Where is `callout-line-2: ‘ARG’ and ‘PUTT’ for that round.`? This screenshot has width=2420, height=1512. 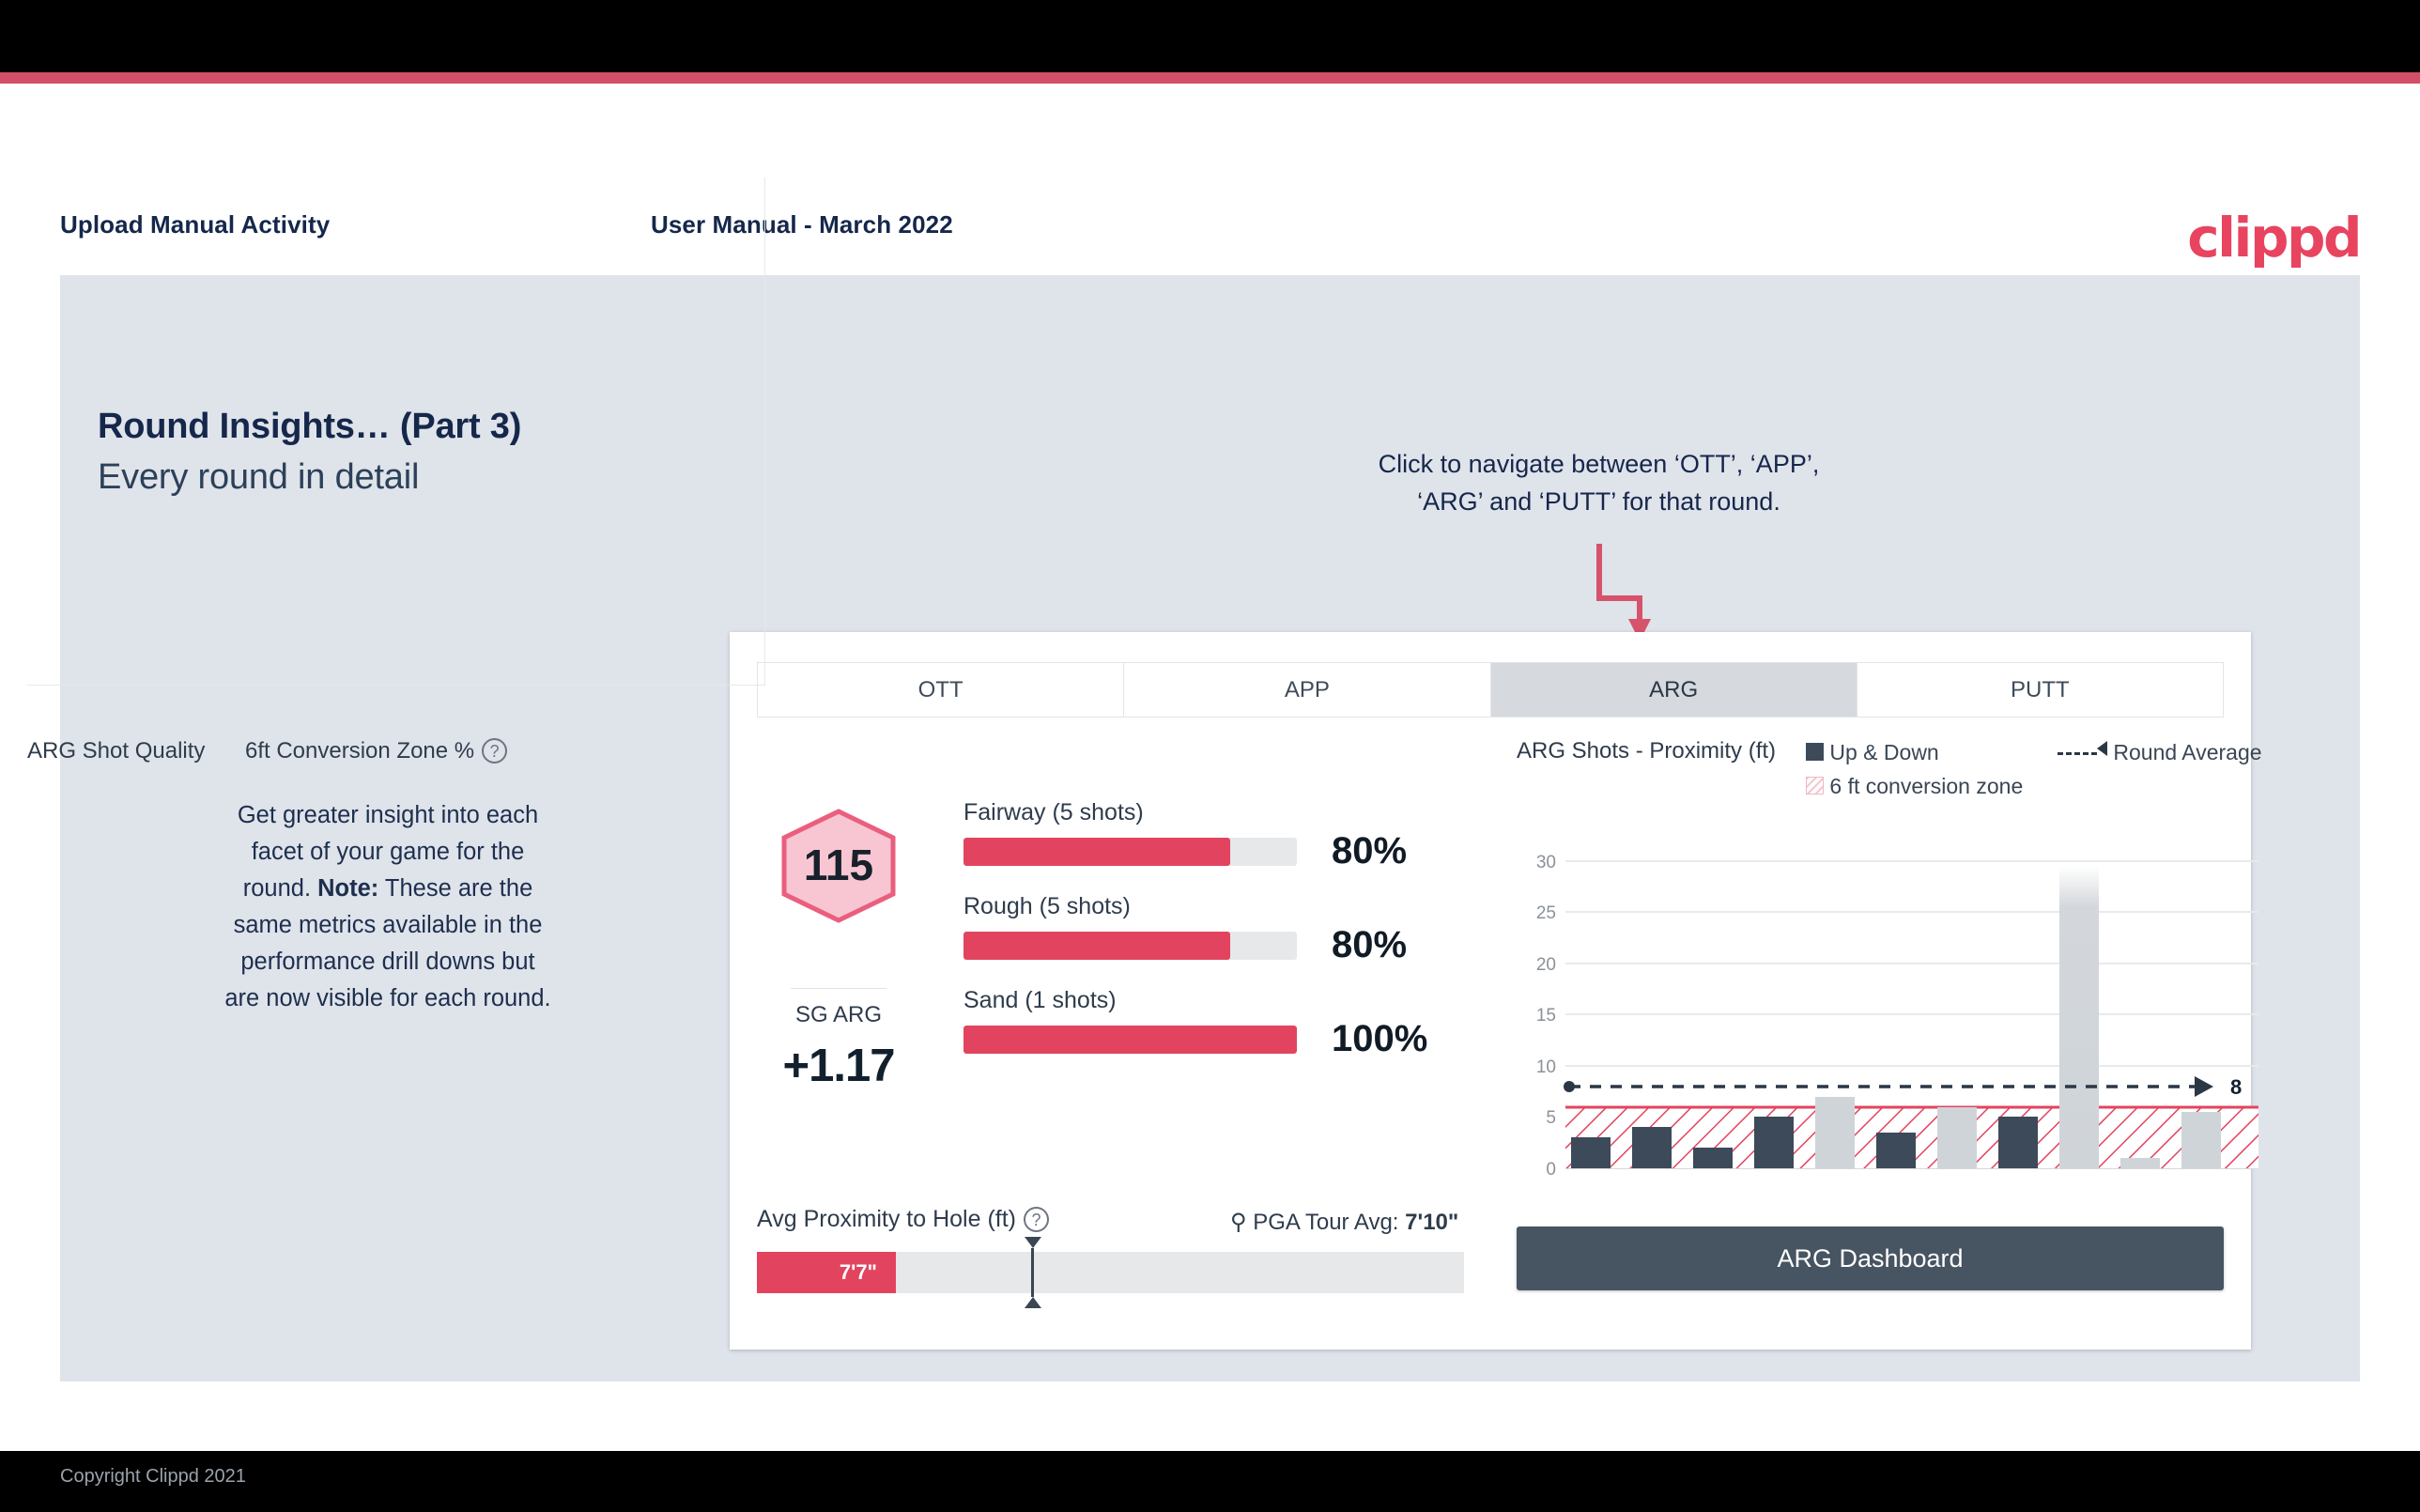 callout-line-2: ‘ARG’ and ‘PUTT’ for that round. is located at coordinates (1598, 502).